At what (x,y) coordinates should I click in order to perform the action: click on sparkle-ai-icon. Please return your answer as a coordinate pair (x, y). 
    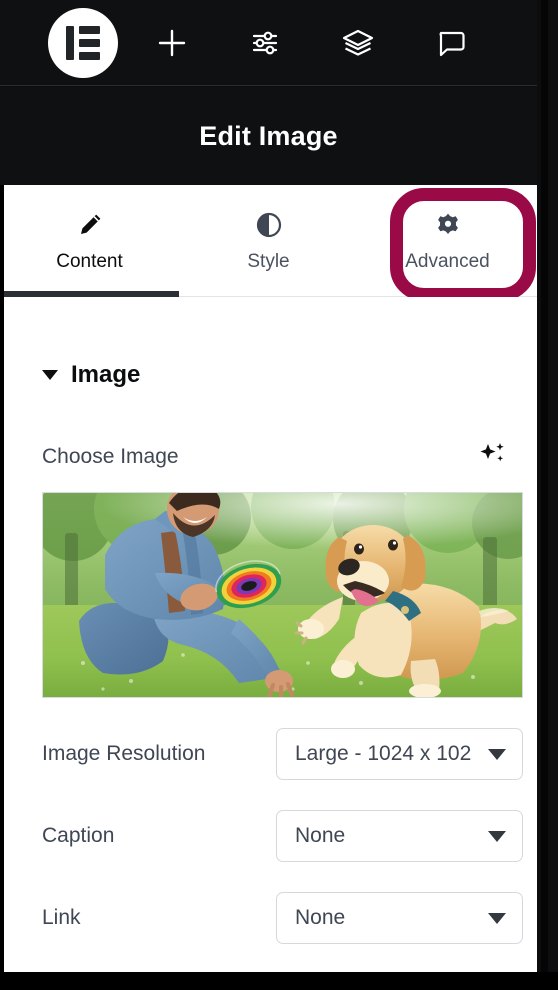
    Looking at the image, I should click on (492, 456).